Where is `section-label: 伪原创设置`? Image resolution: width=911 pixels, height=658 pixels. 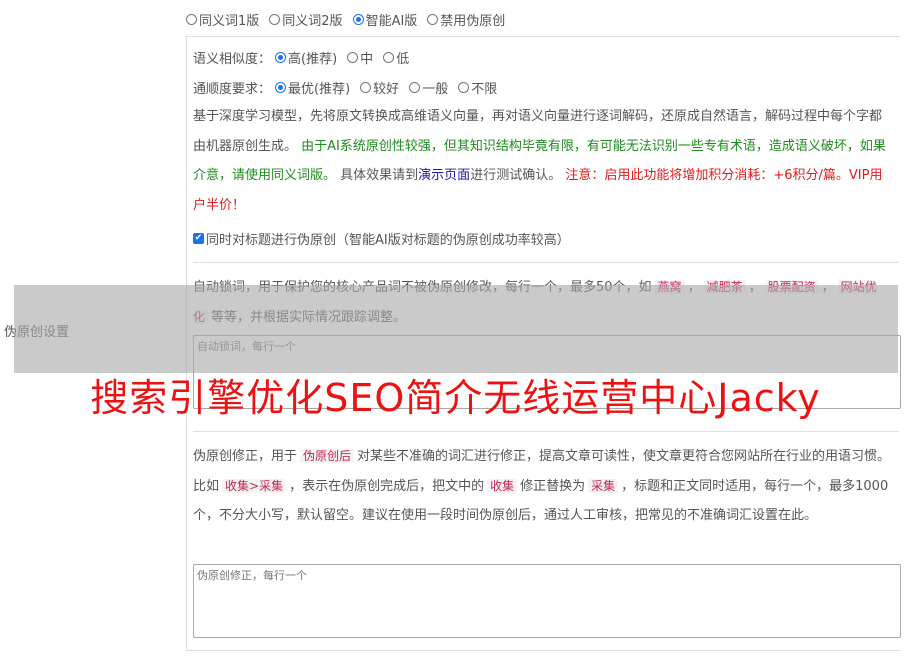
section-label: 伪原创设置 is located at coordinates (37, 332).